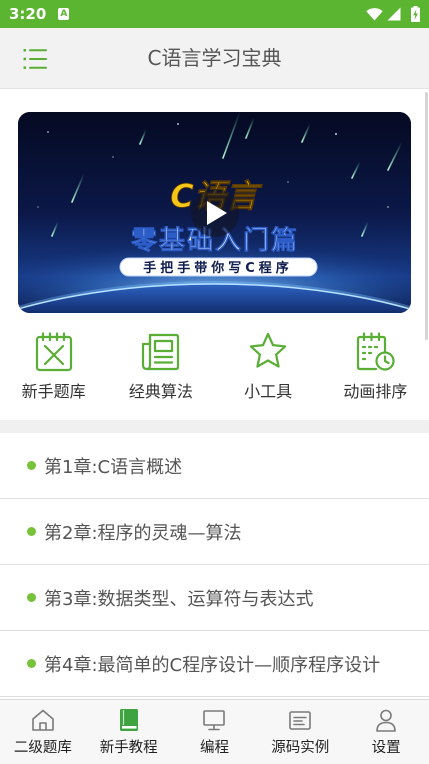 The width and height of the screenshot is (429, 764). I want to click on nav-item-tutorial: 新手教程, so click(129, 732).